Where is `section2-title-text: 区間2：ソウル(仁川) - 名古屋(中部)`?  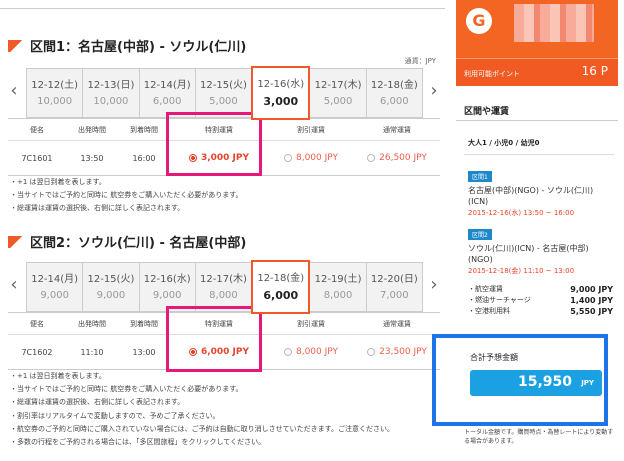
section2-title-text: 区間2：ソウル(仁川) - 名古屋(中部) is located at coordinates (138, 243).